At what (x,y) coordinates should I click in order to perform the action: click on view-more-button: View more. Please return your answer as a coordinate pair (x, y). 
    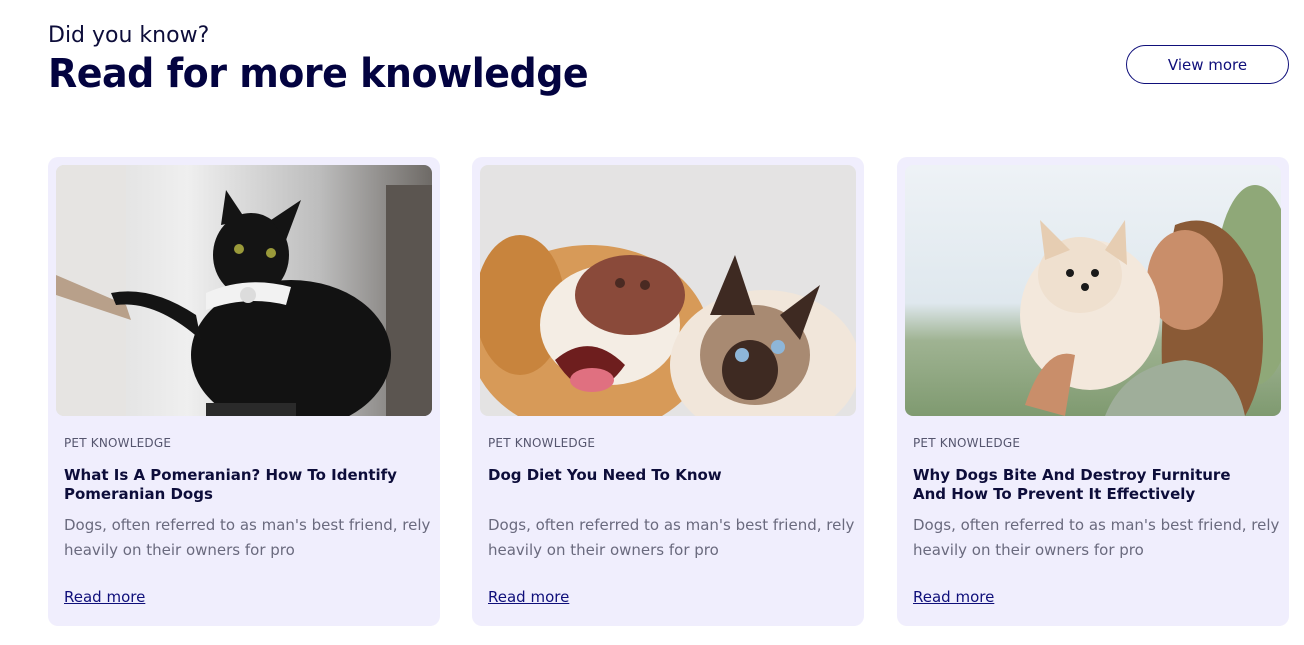
    Looking at the image, I should click on (1207, 64).